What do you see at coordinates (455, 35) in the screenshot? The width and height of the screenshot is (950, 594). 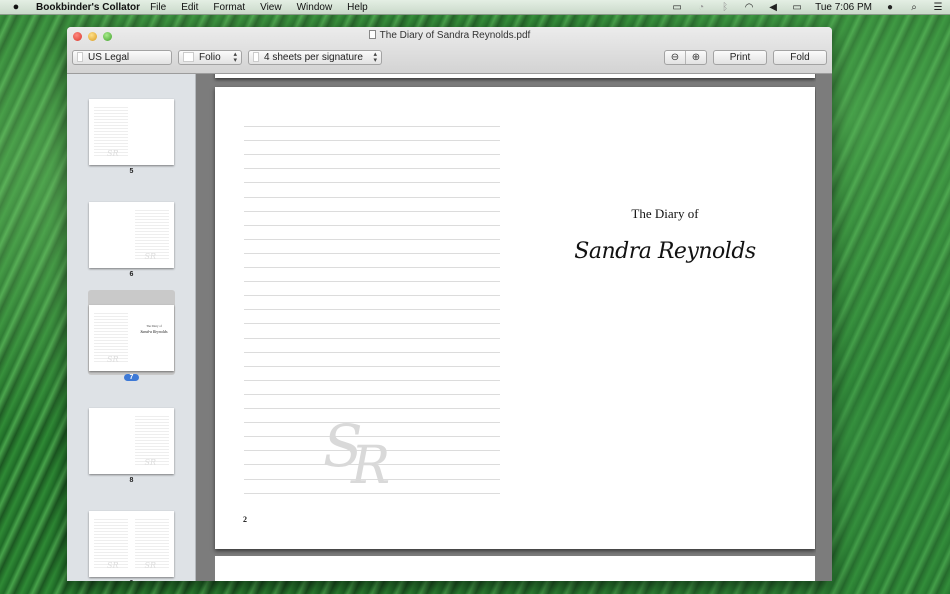 I see `window-title-text: The Diary of Sandra Reynolds.pdf` at bounding box center [455, 35].